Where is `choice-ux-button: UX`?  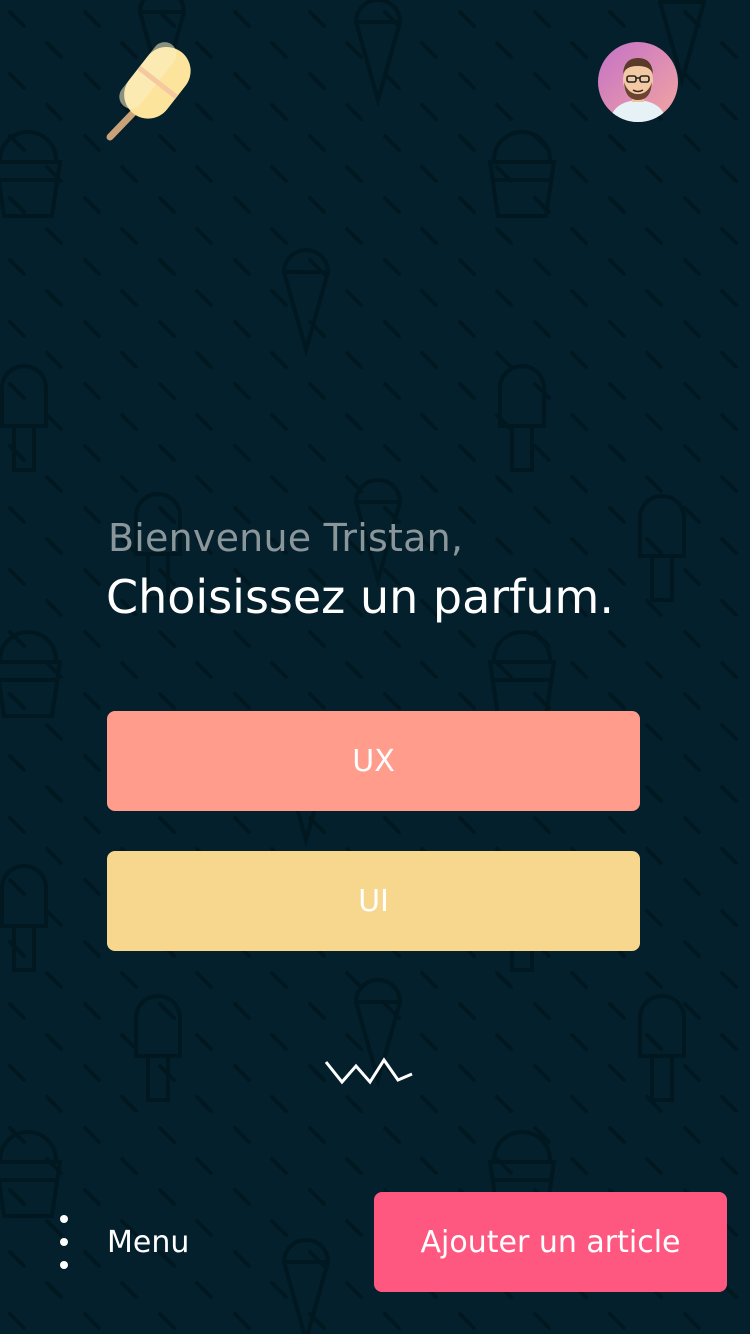
choice-ux-button: UX is located at coordinates (373, 761).